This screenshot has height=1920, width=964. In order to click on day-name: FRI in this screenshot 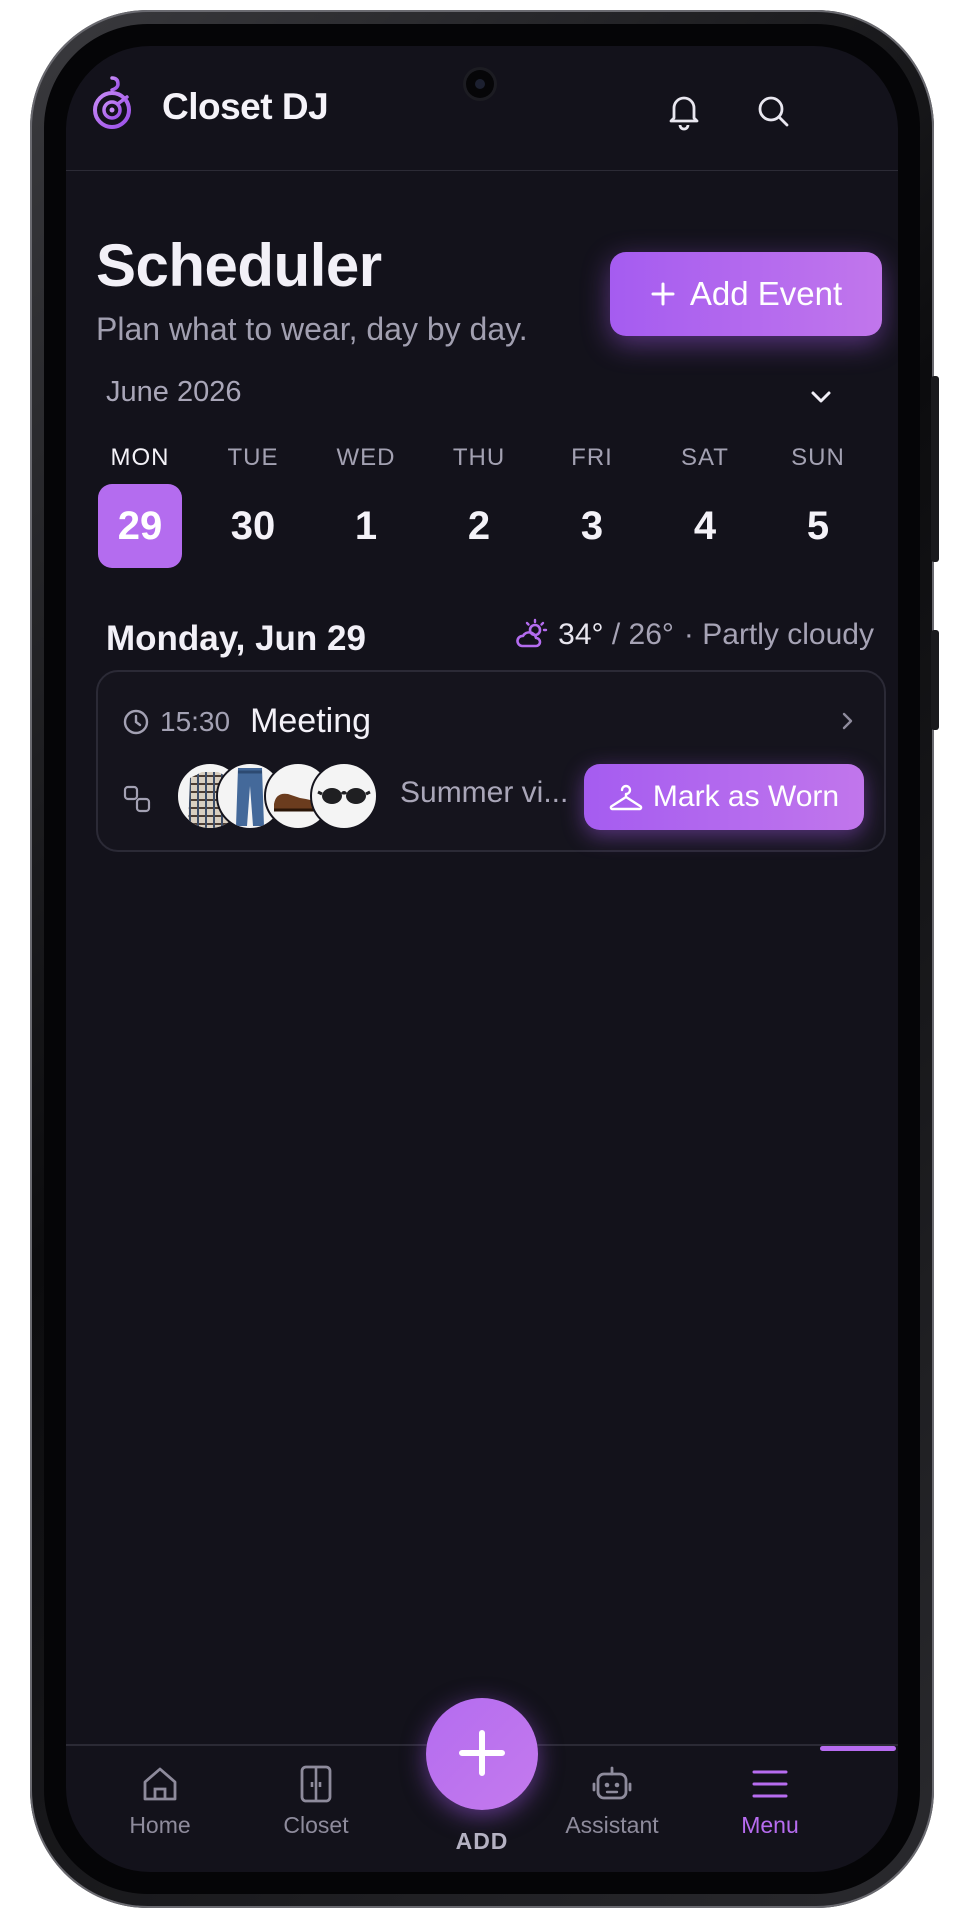, I will do `click(592, 457)`.